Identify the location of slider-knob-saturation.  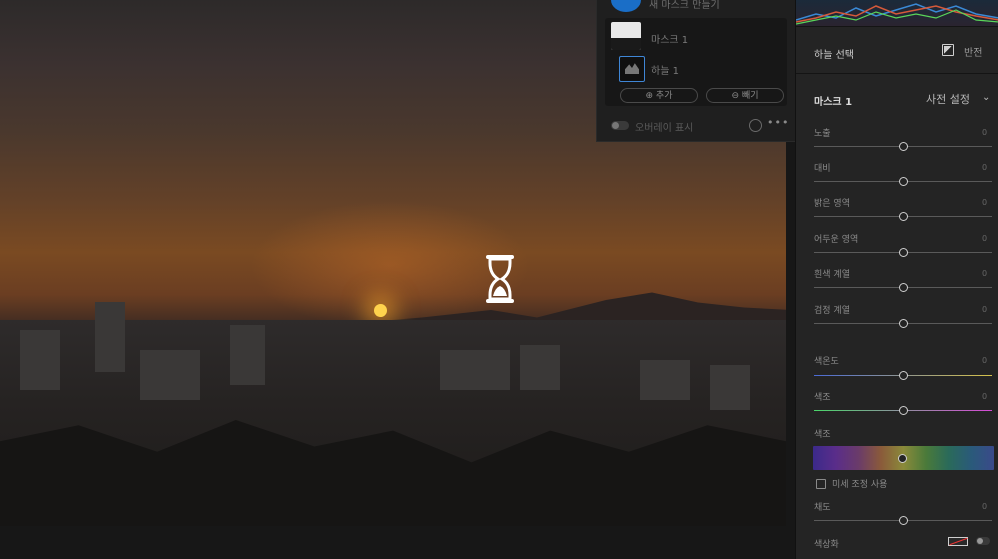
(903, 520).